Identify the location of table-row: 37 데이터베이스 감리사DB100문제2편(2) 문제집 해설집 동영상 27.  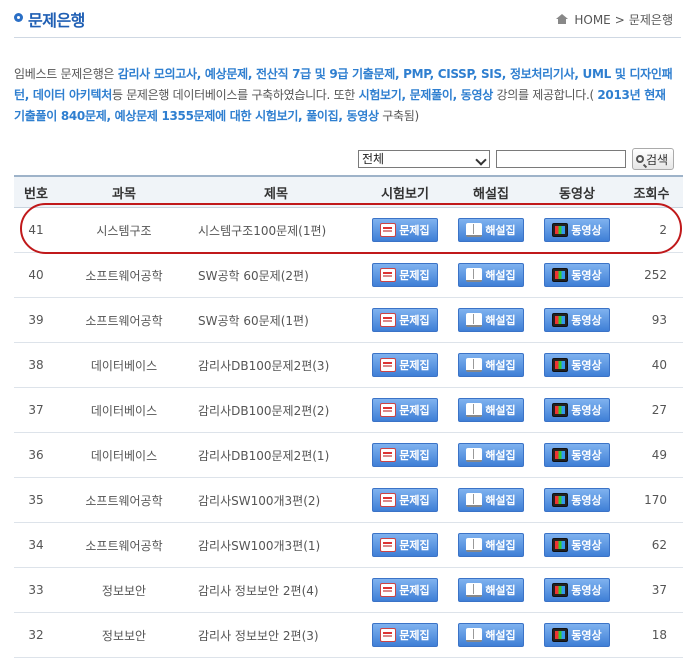
(348, 410).